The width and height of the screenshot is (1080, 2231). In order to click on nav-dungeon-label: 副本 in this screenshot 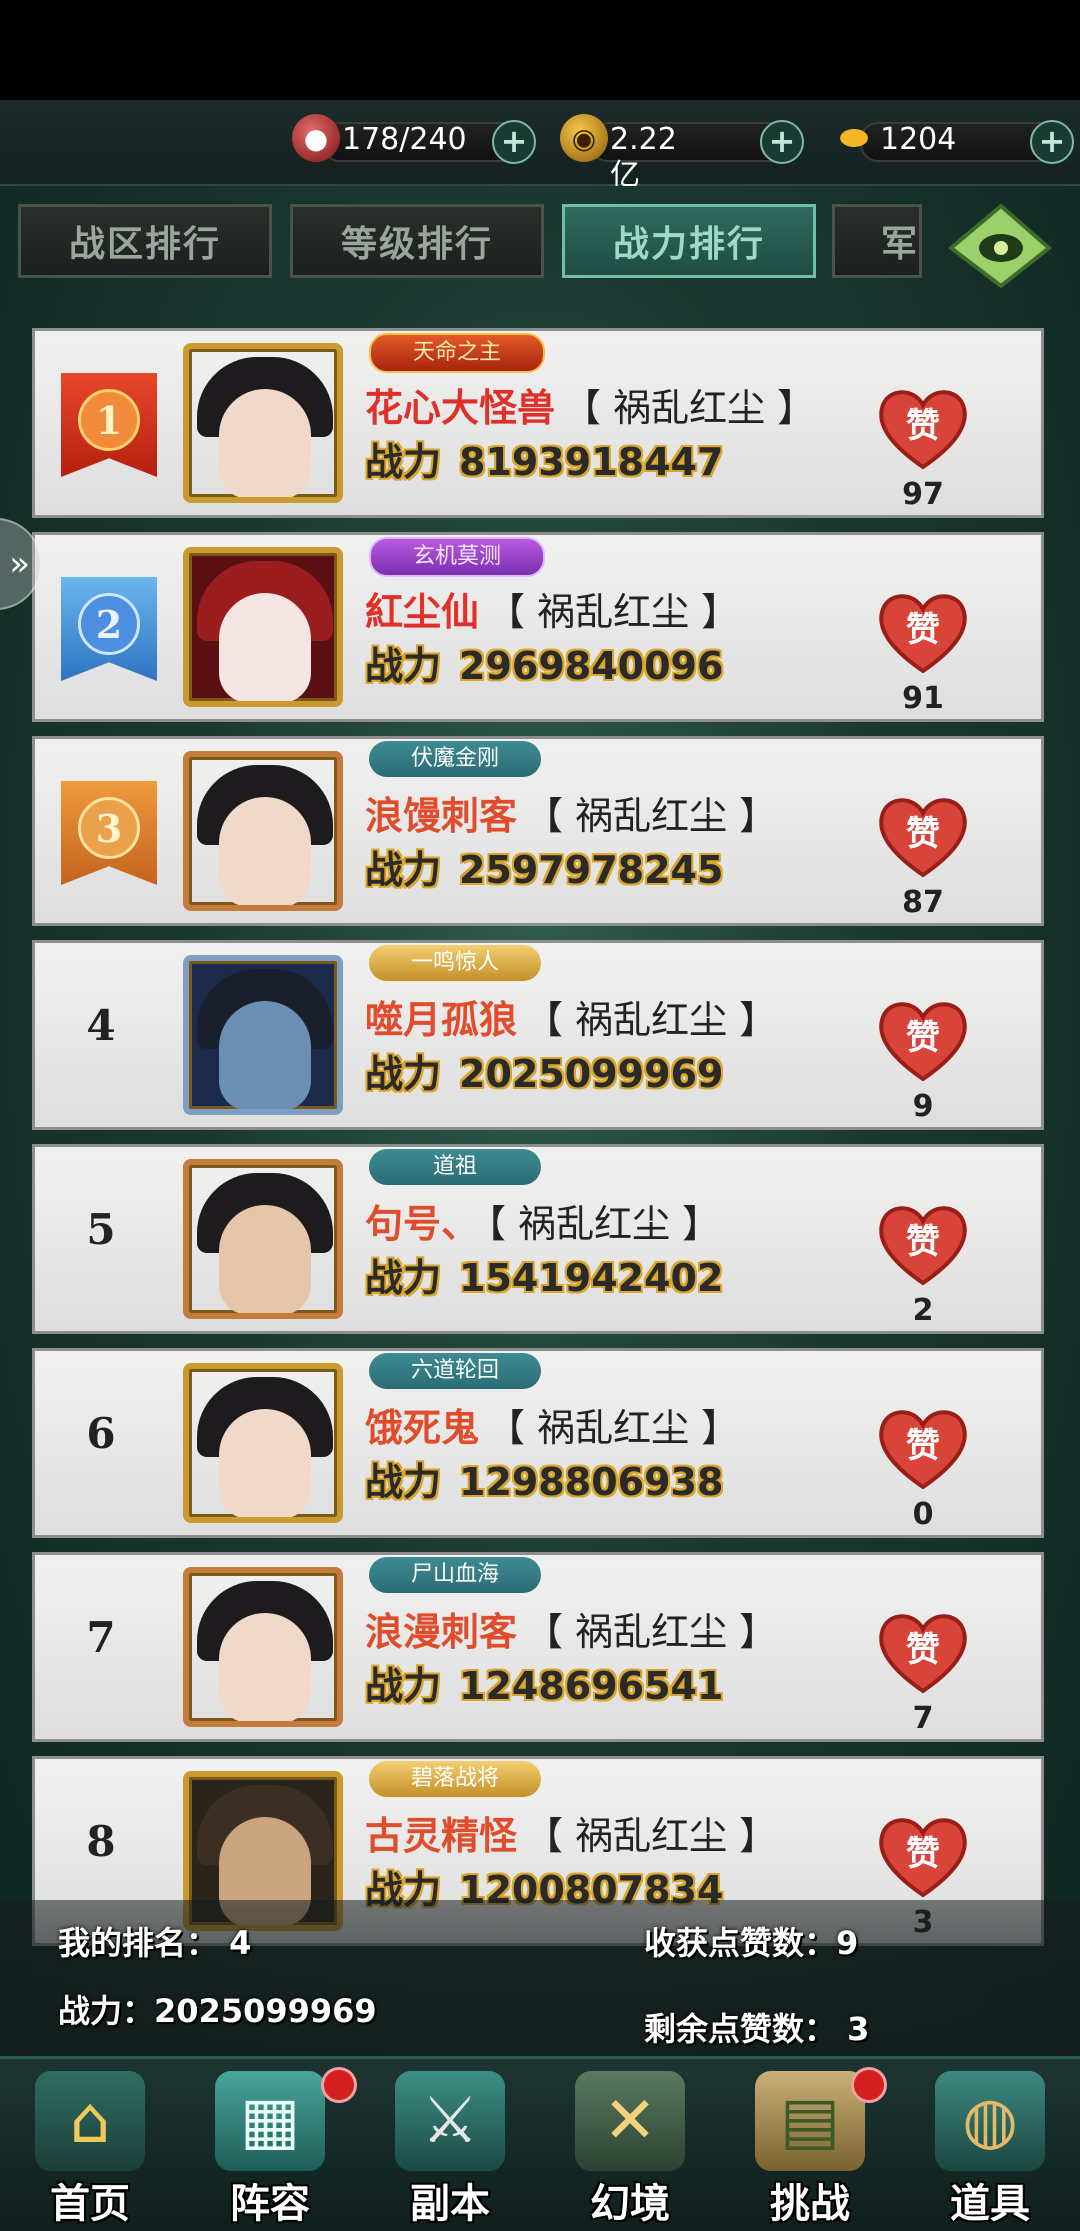, I will do `click(450, 2204)`.